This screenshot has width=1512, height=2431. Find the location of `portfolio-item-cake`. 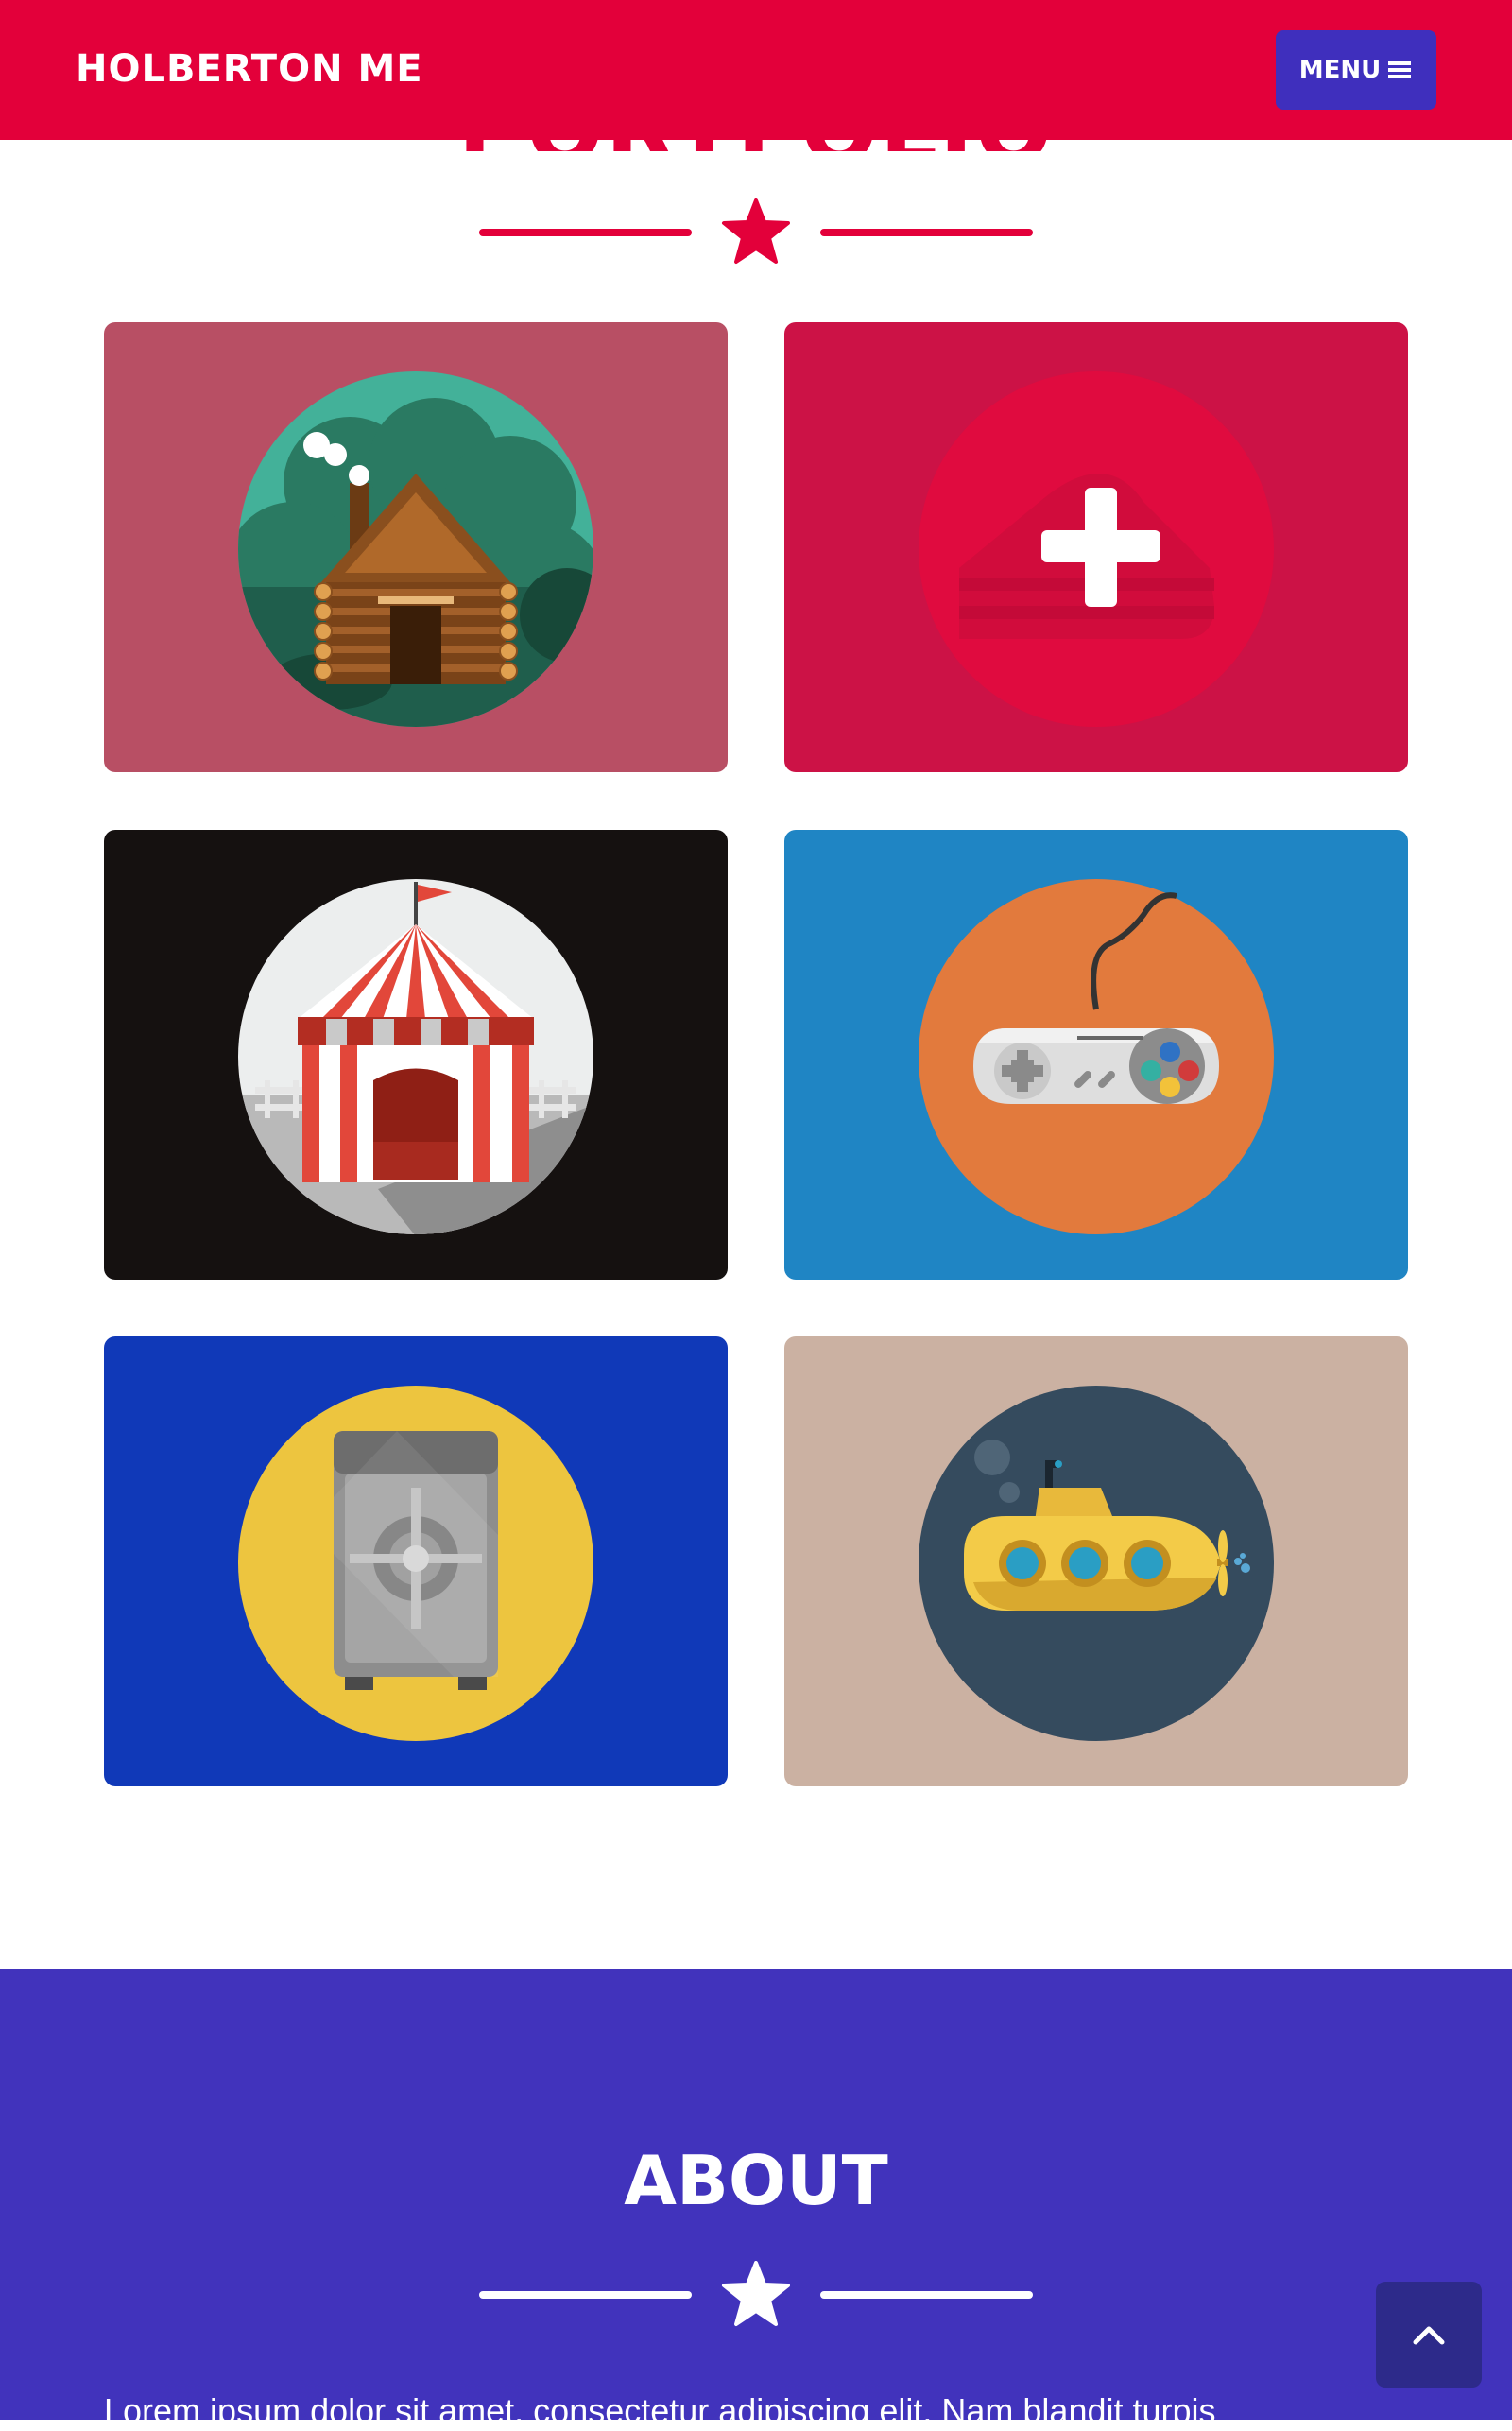

portfolio-item-cake is located at coordinates (1096, 547).